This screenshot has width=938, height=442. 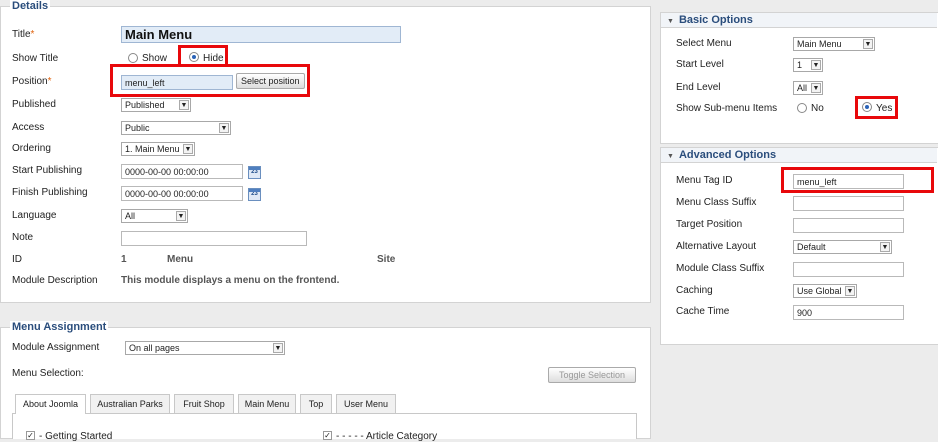 What do you see at coordinates (716, 202) in the screenshot?
I see `menu-class-suffix-label: Menu Class Suffix` at bounding box center [716, 202].